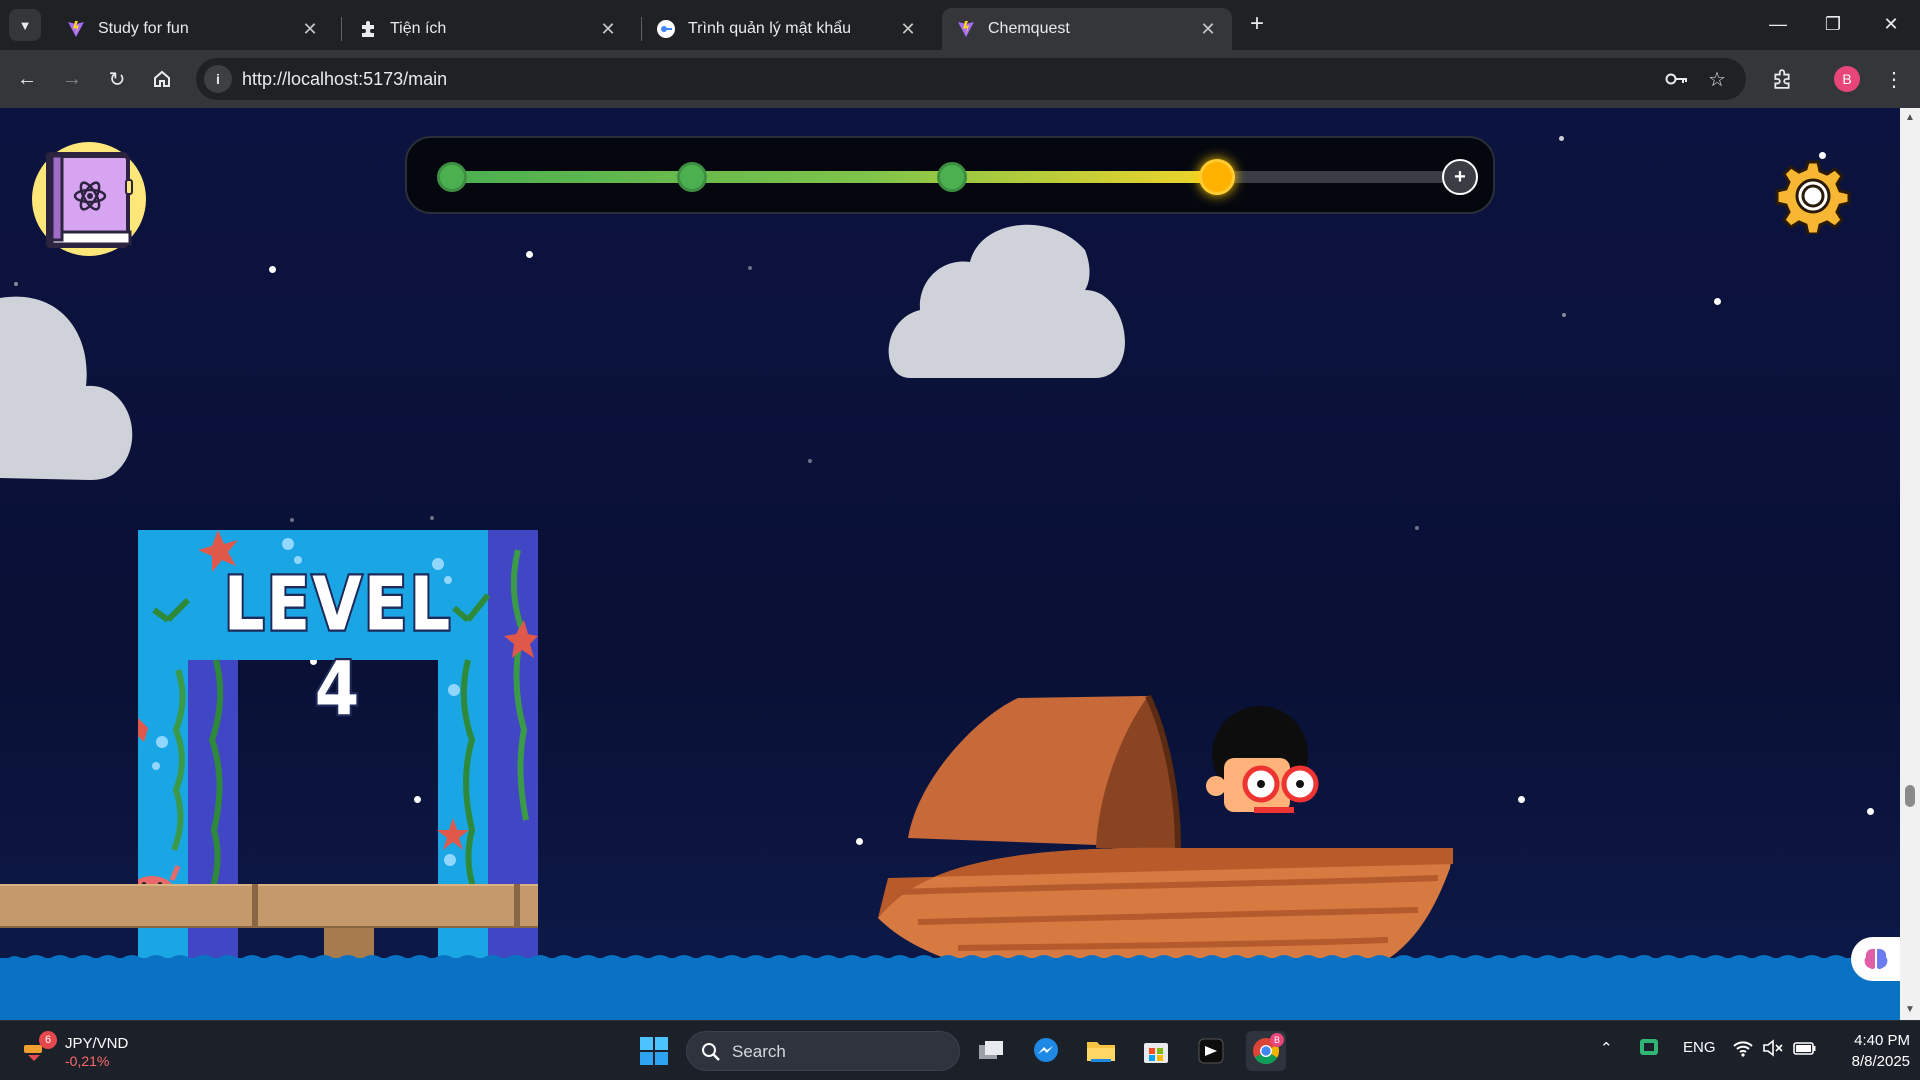  What do you see at coordinates (1101, 1051) in the screenshot?
I see `file-explorer-button` at bounding box center [1101, 1051].